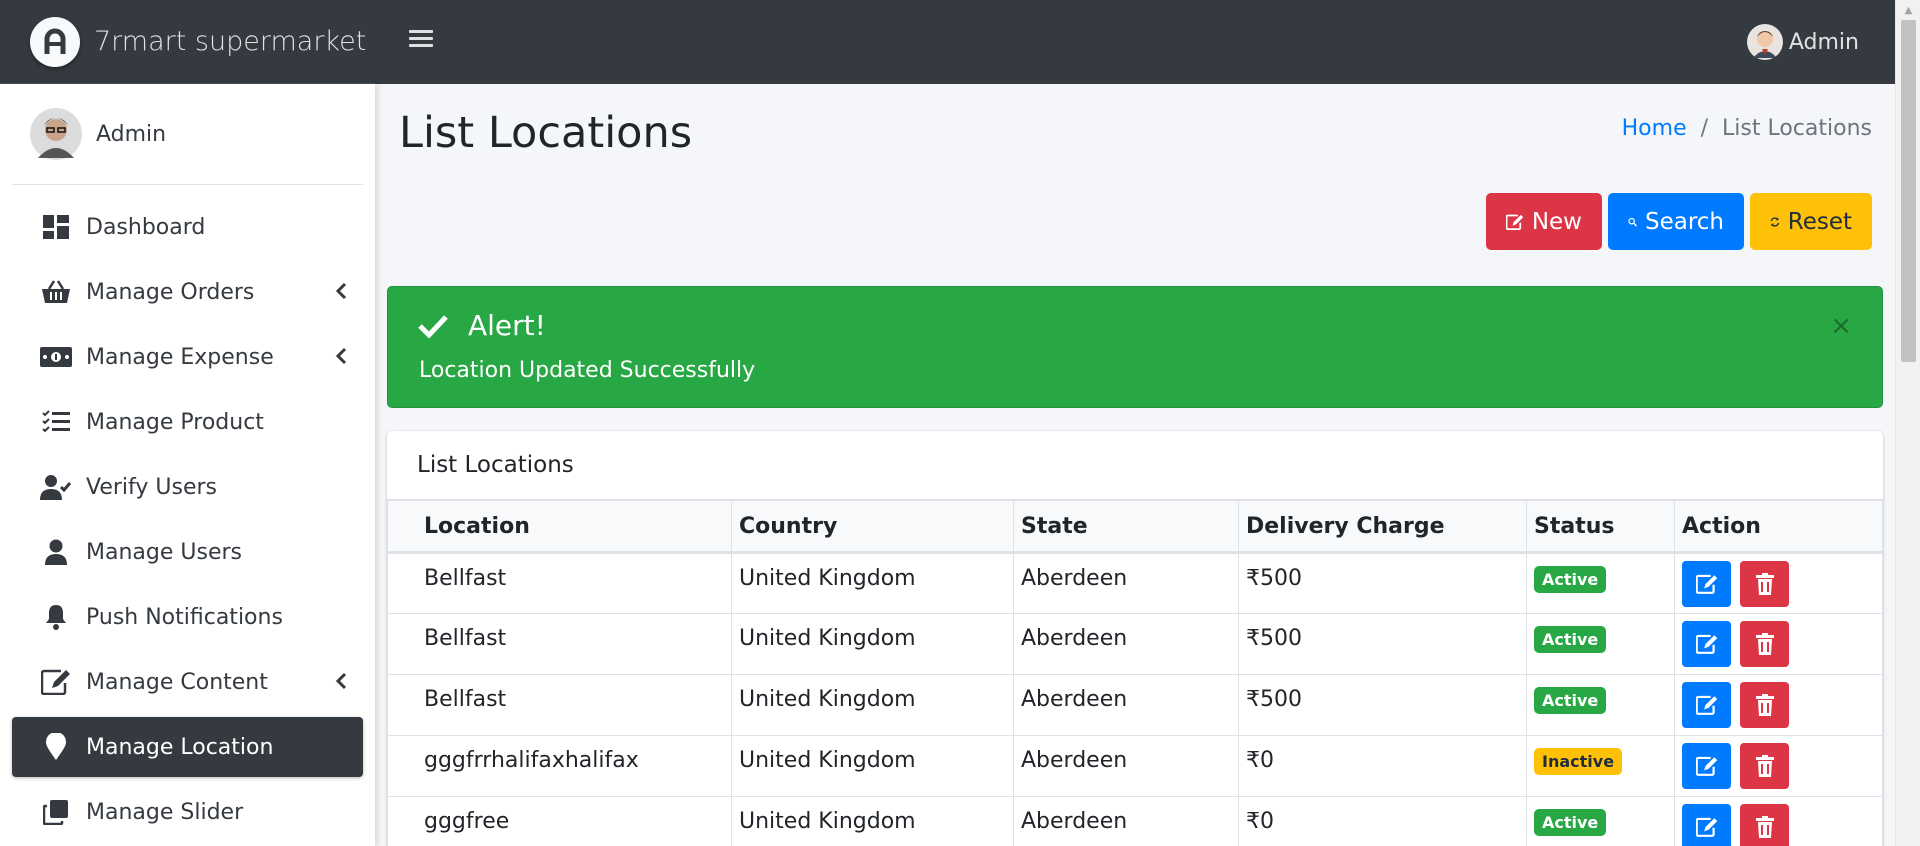 The image size is (1920, 846). I want to click on sidebar-user-panel: Admin, so click(187, 134).